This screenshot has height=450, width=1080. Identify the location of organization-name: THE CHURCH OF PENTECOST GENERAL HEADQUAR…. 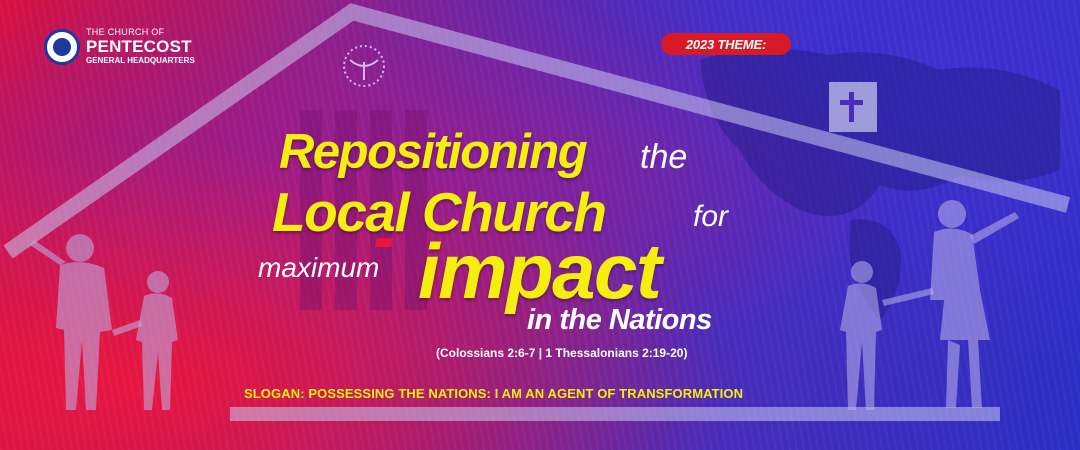
(140, 46).